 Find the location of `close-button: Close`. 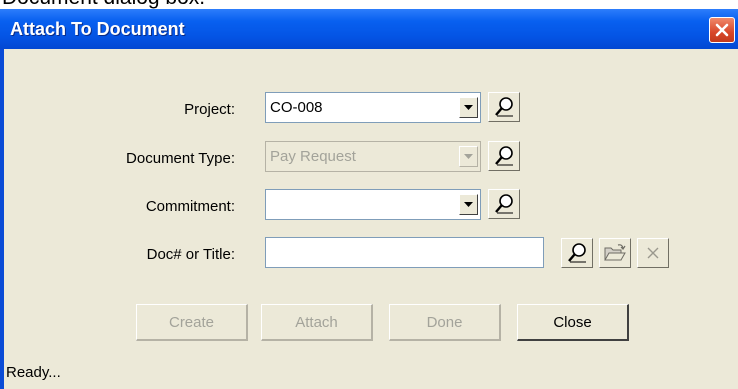

close-button: Close is located at coordinates (573, 322).